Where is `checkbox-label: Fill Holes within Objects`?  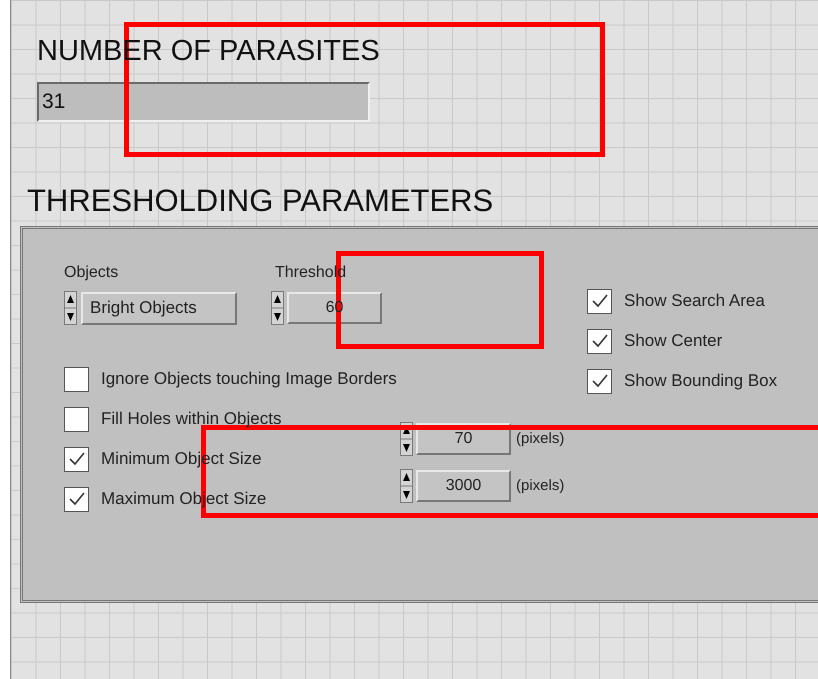
checkbox-label: Fill Holes within Objects is located at coordinates (191, 419).